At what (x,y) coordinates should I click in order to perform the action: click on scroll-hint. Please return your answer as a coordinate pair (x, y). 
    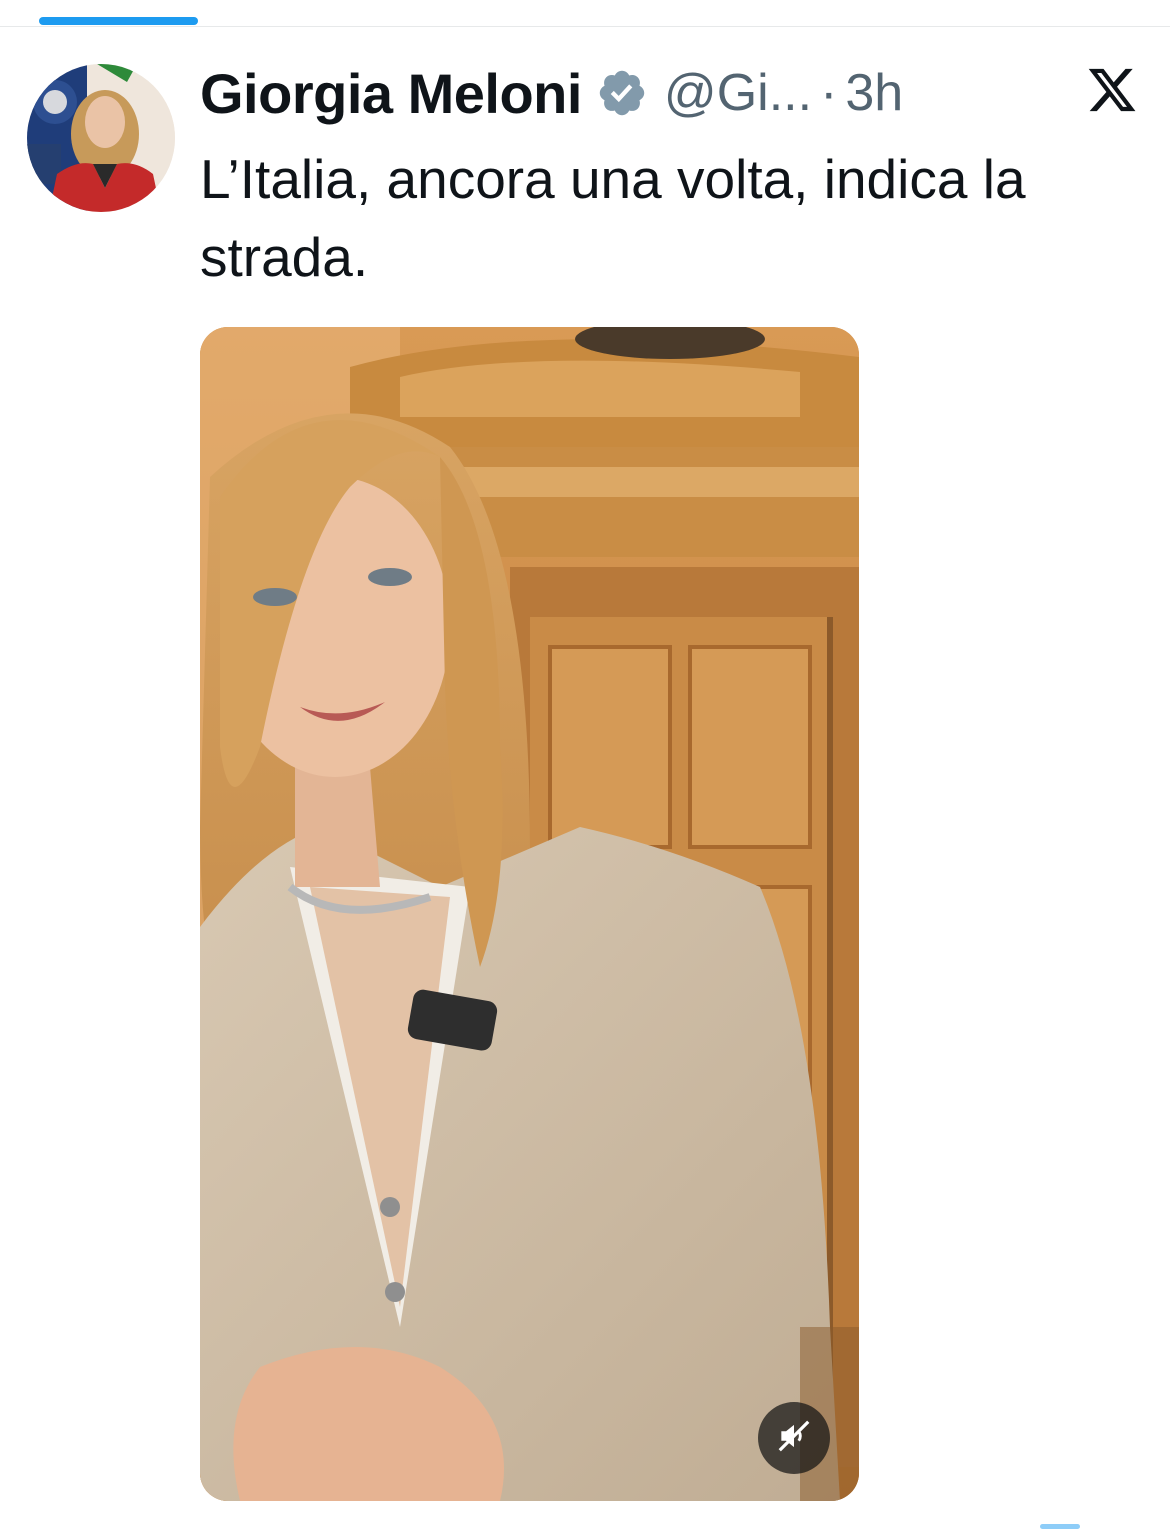
    Looking at the image, I should click on (1060, 1526).